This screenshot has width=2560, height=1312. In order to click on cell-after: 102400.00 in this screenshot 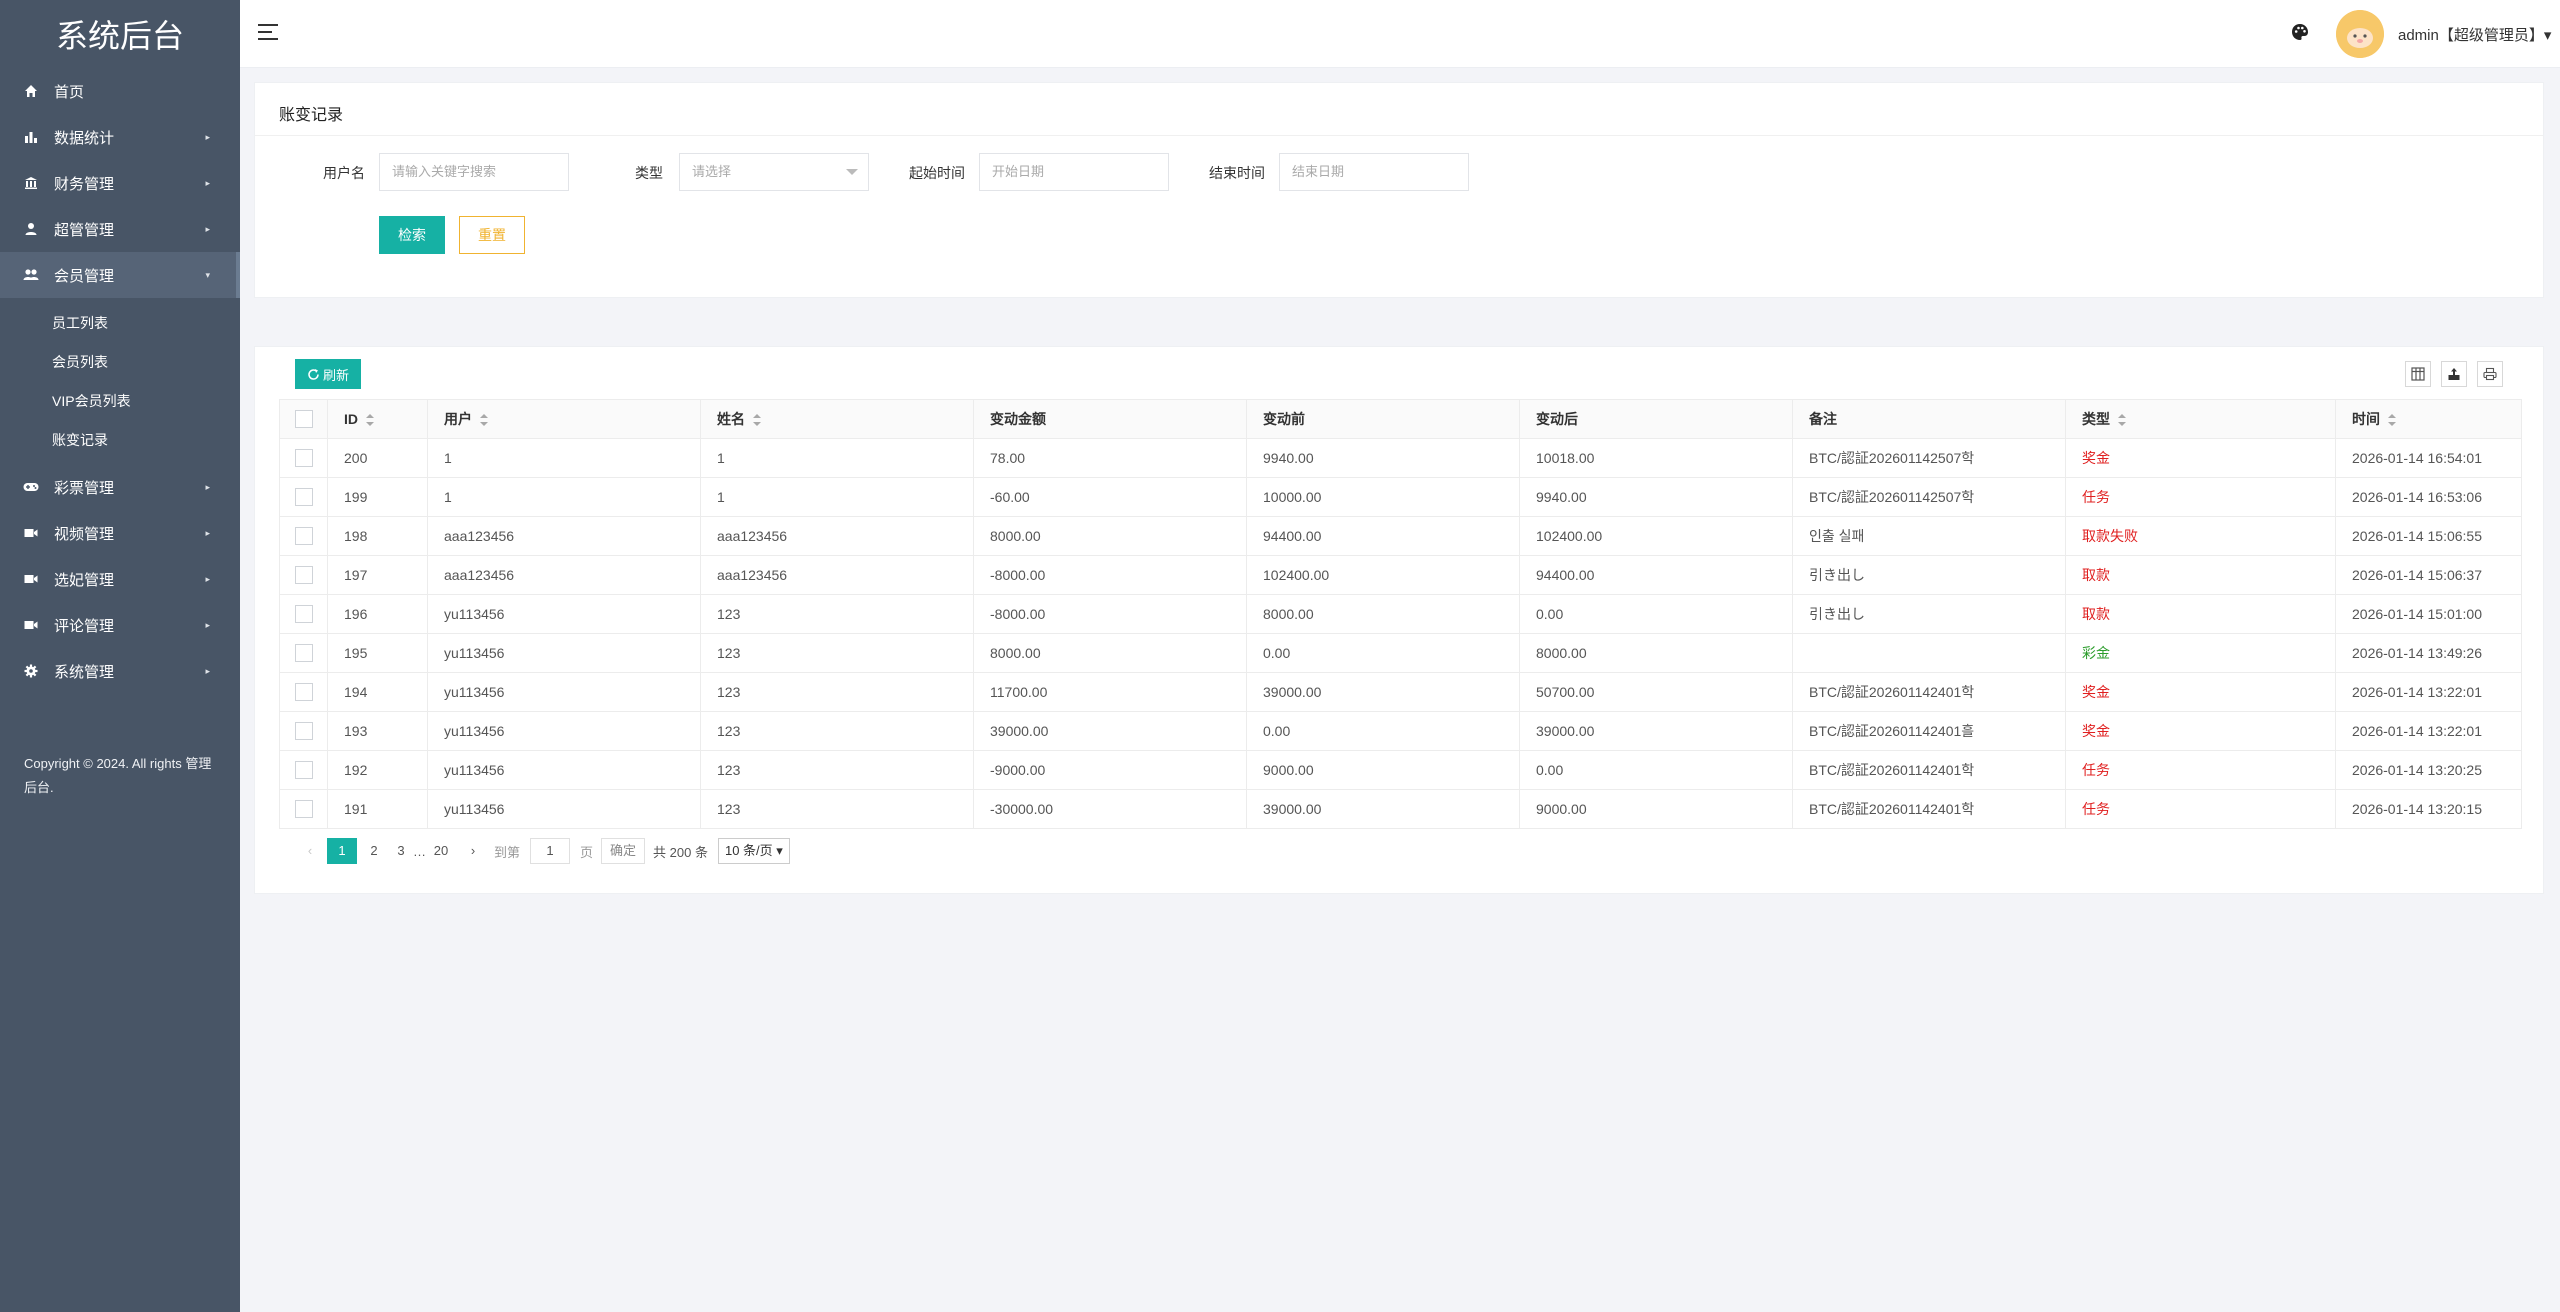, I will do `click(1656, 536)`.